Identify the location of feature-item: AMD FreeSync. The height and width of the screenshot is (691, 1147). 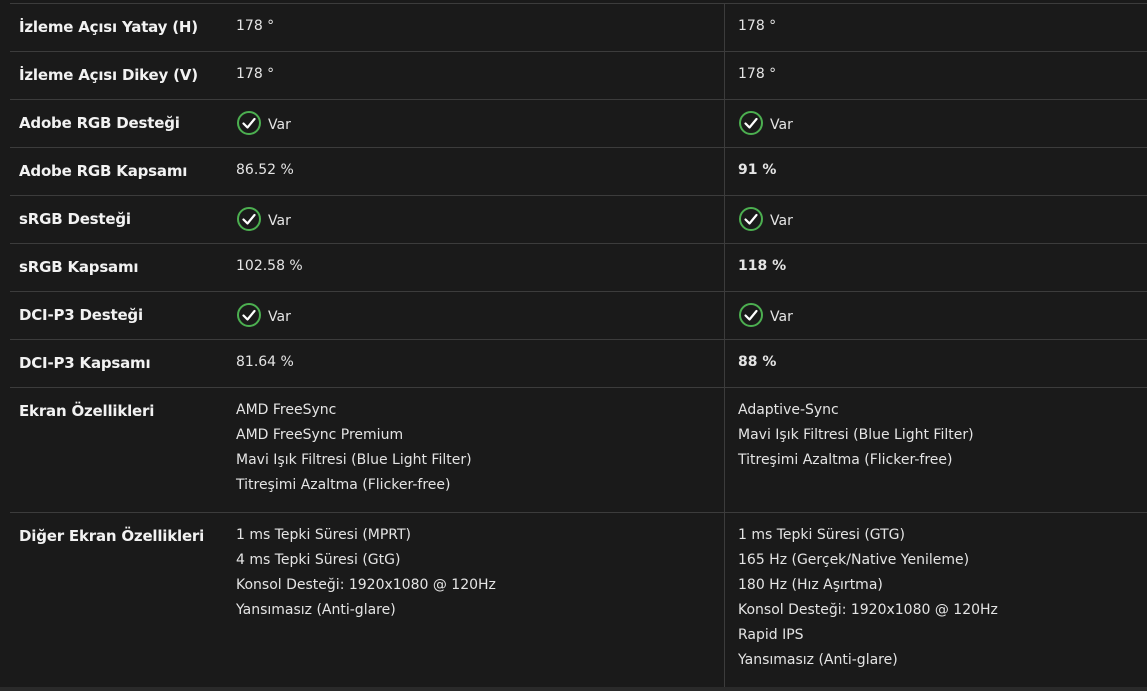
(286, 410).